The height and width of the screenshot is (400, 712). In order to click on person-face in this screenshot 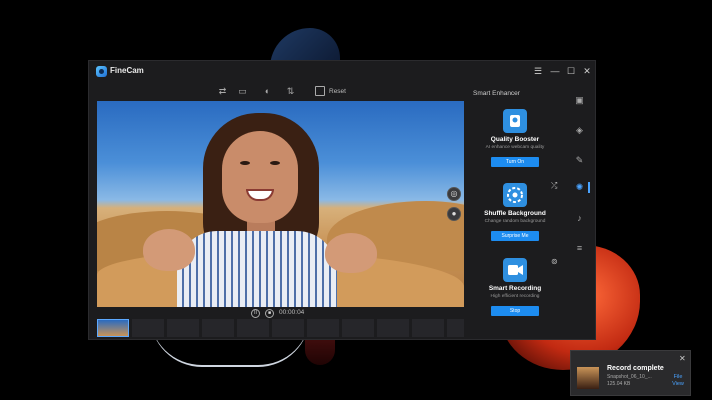, I will do `click(260, 177)`.